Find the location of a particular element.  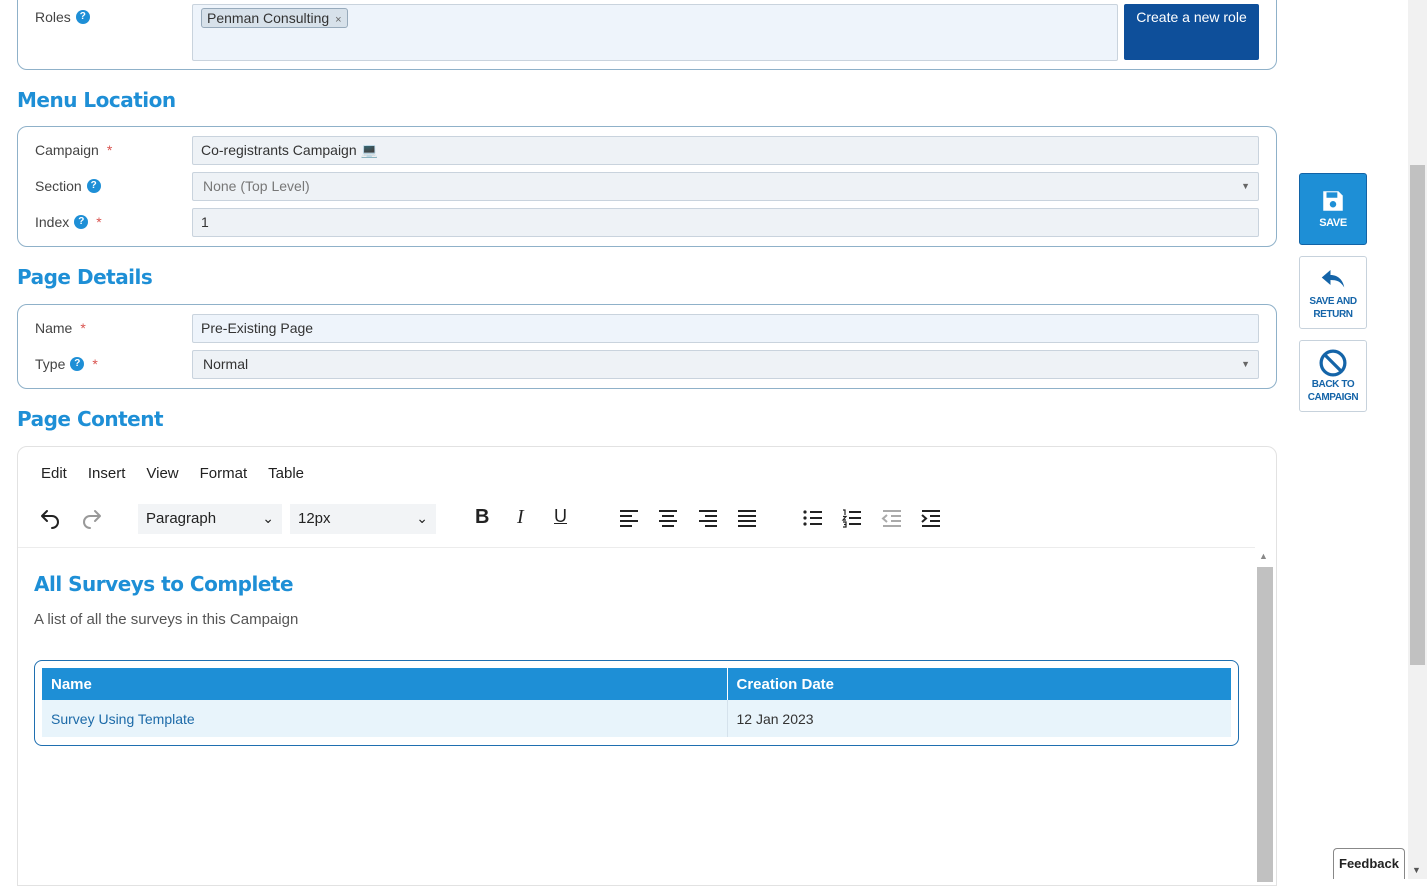

page-content-title: Page Content is located at coordinates (90, 419).